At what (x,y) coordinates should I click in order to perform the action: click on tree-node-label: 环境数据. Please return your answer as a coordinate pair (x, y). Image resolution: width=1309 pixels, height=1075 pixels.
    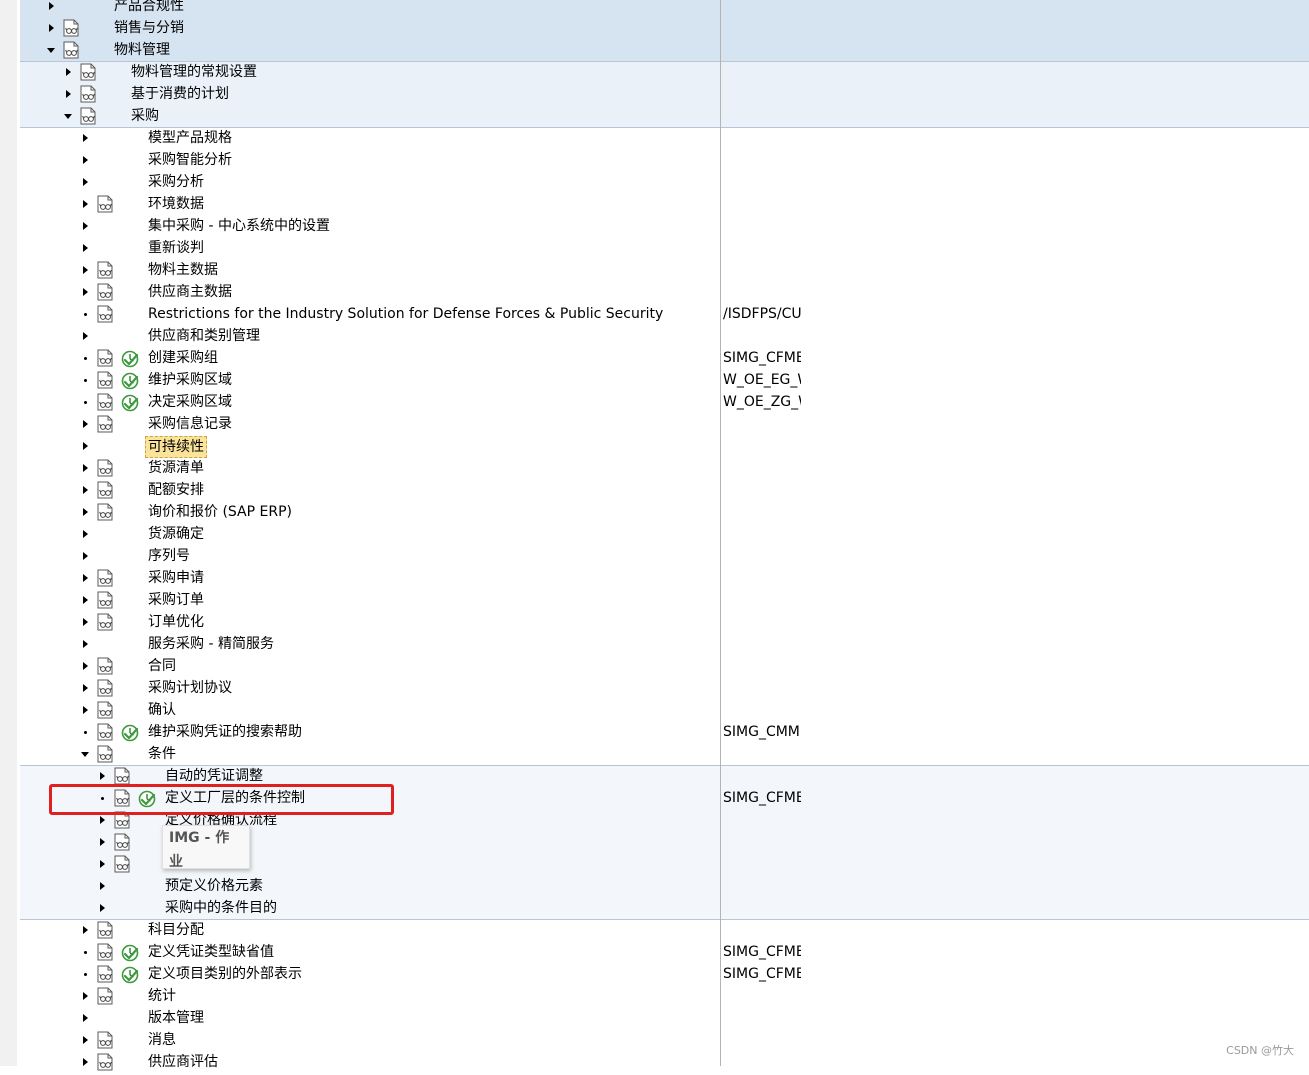
    Looking at the image, I should click on (176, 204).